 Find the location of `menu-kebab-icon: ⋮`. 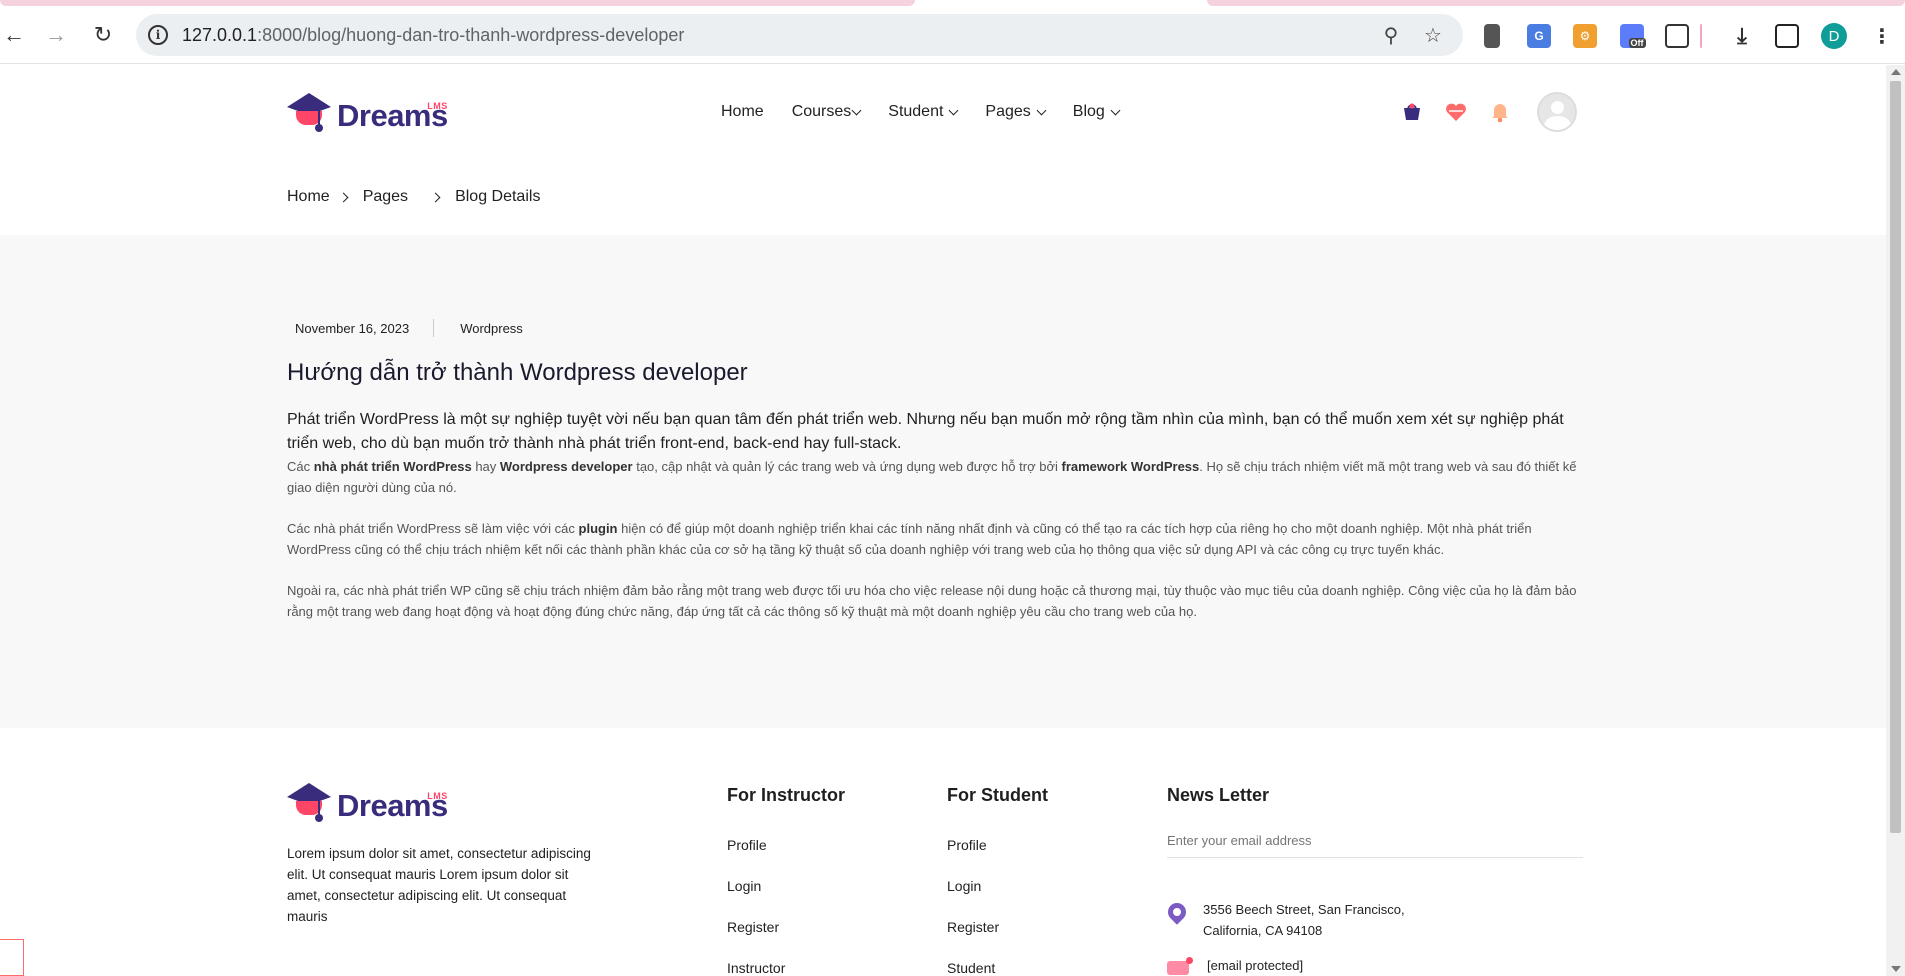

menu-kebab-icon: ⋮ is located at coordinates (1882, 36).